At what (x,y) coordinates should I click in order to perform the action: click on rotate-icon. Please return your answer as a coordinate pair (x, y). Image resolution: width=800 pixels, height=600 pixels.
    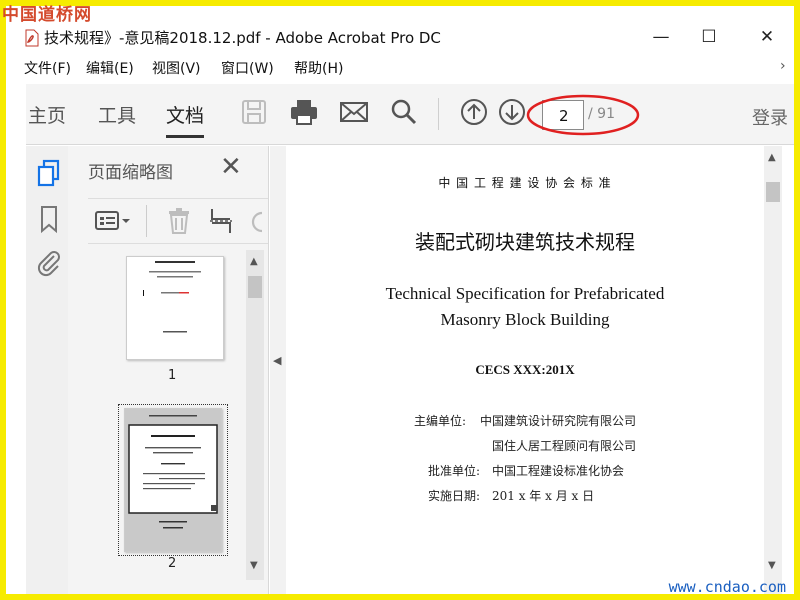
    Looking at the image, I should click on (258, 223).